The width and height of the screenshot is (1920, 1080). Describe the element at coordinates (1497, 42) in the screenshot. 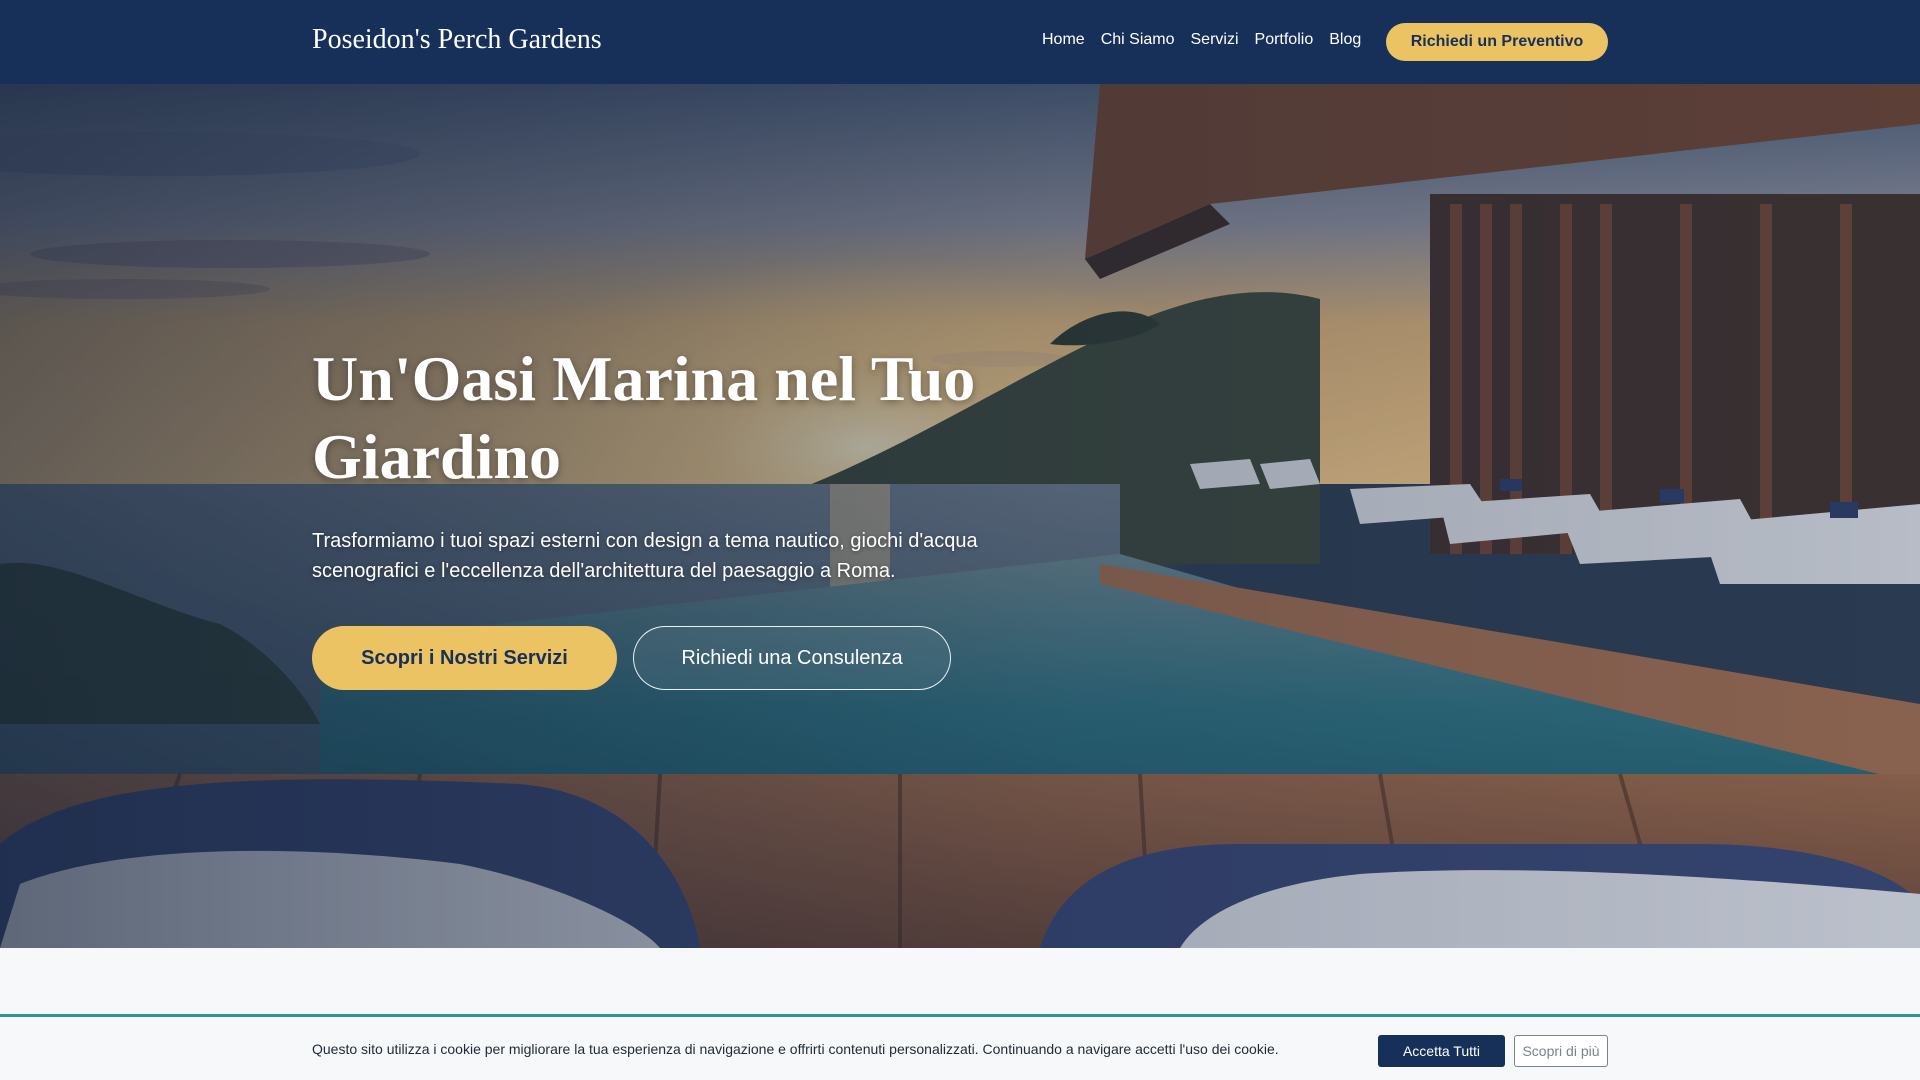

I see `request-quote-button: Richiedi un Preventivo` at that location.